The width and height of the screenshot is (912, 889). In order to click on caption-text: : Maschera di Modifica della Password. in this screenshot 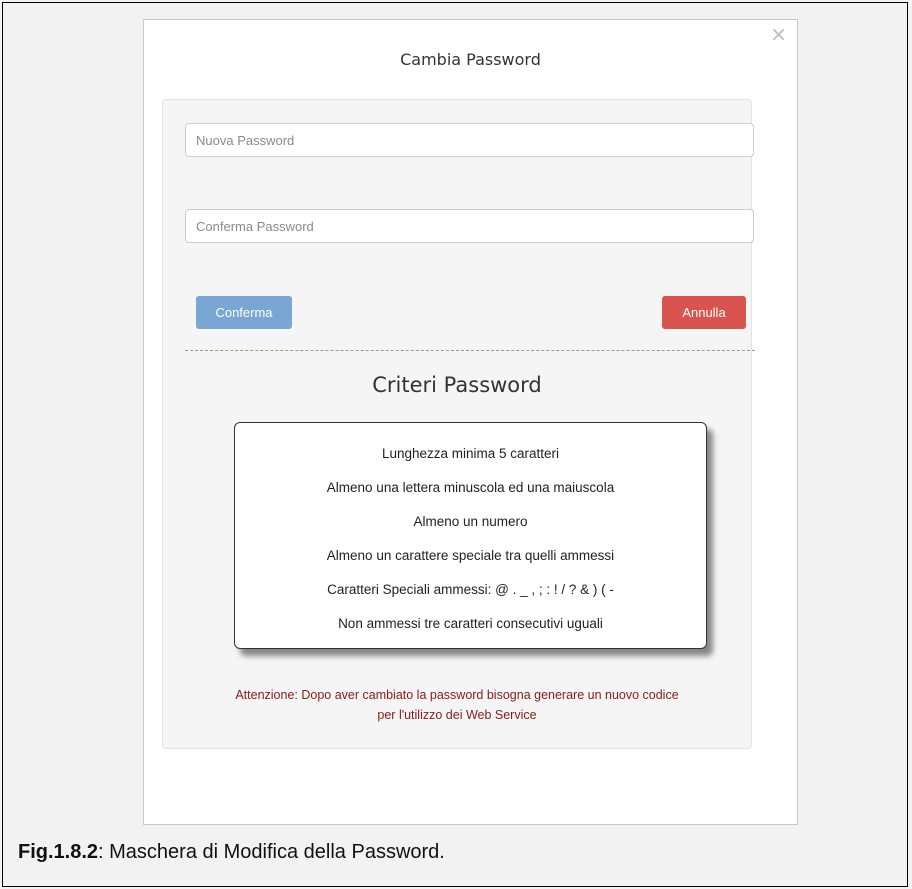, I will do `click(271, 852)`.